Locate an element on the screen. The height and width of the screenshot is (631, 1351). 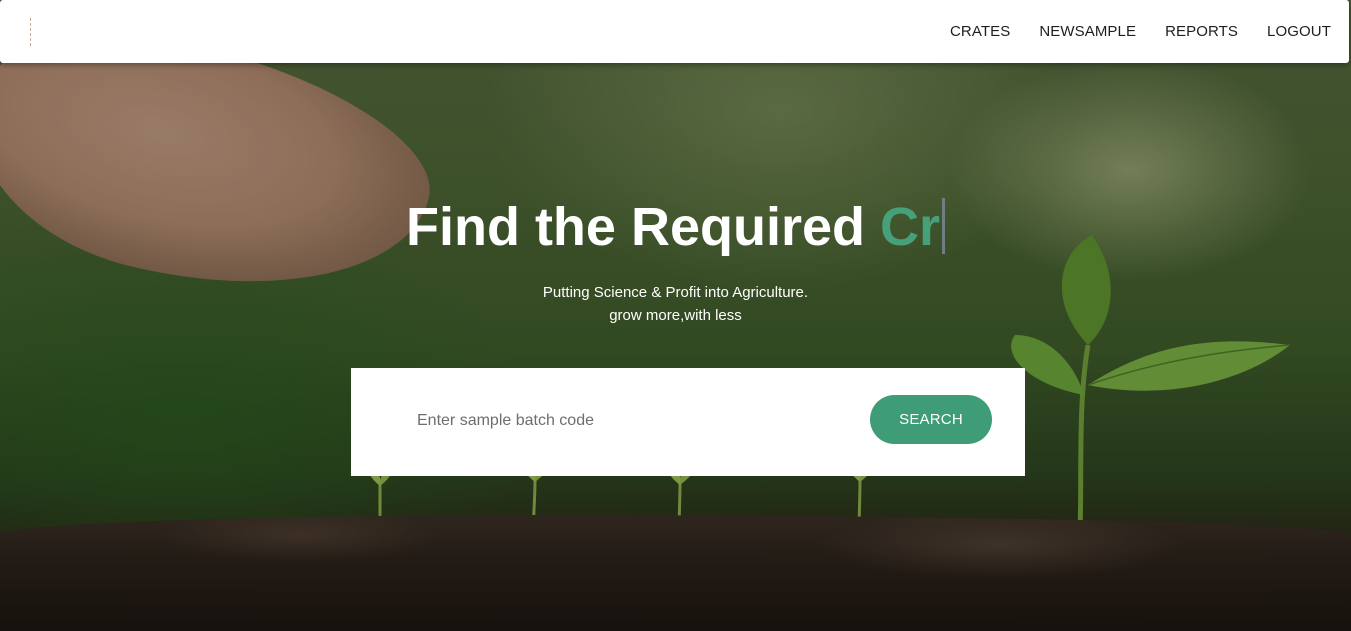
nav-logout-link: LOGOUT is located at coordinates (1299, 31).